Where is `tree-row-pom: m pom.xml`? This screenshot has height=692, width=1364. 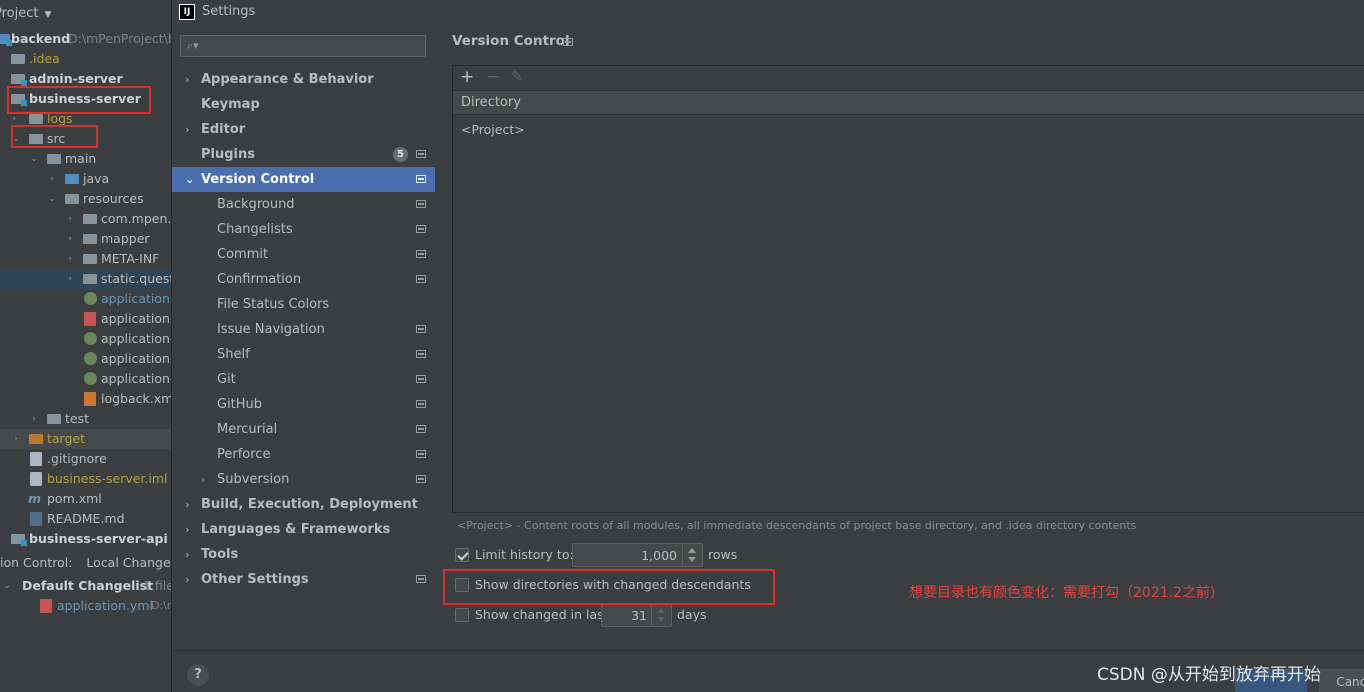 tree-row-pom: m pom.xml is located at coordinates (85, 499).